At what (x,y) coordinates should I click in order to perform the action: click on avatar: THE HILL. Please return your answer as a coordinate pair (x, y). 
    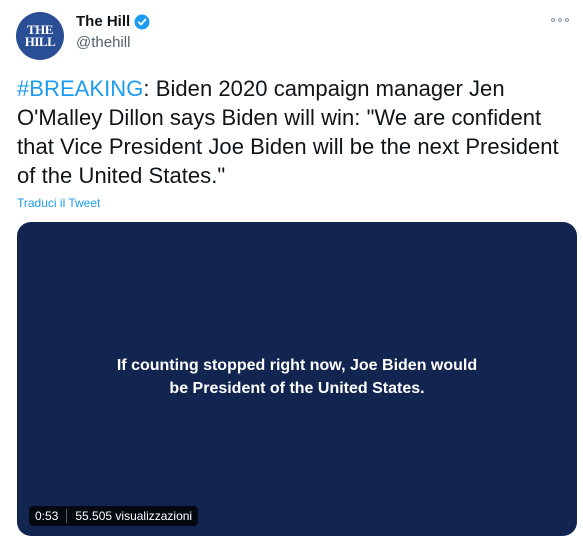
    Looking at the image, I should click on (40, 36).